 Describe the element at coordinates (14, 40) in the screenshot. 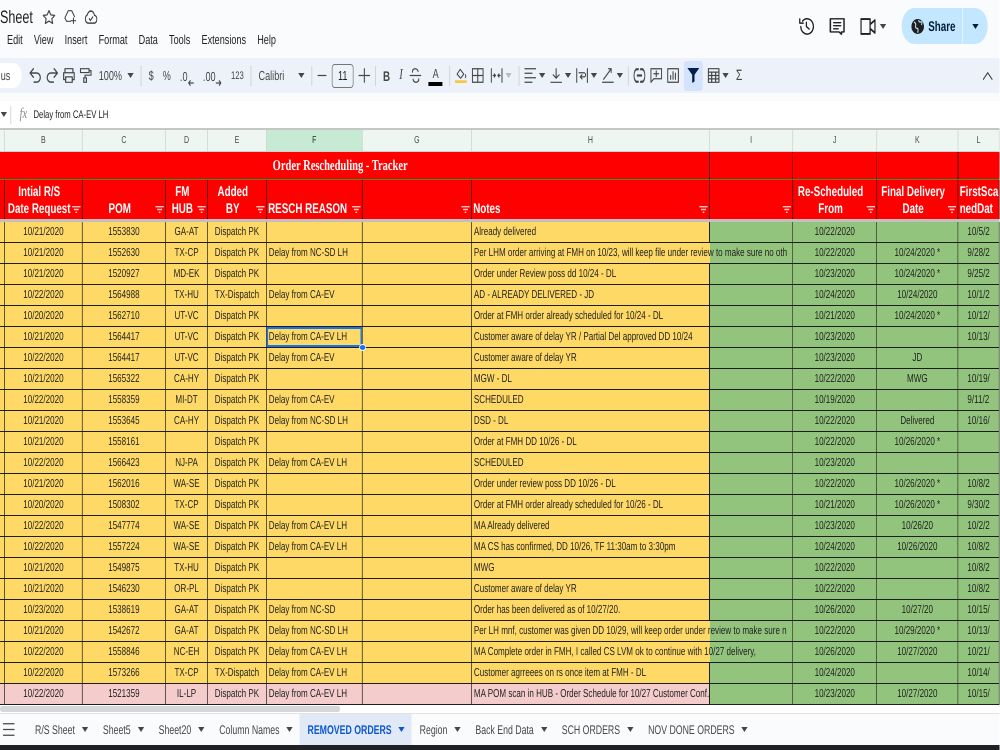

I see `menu-item: Edit` at that location.